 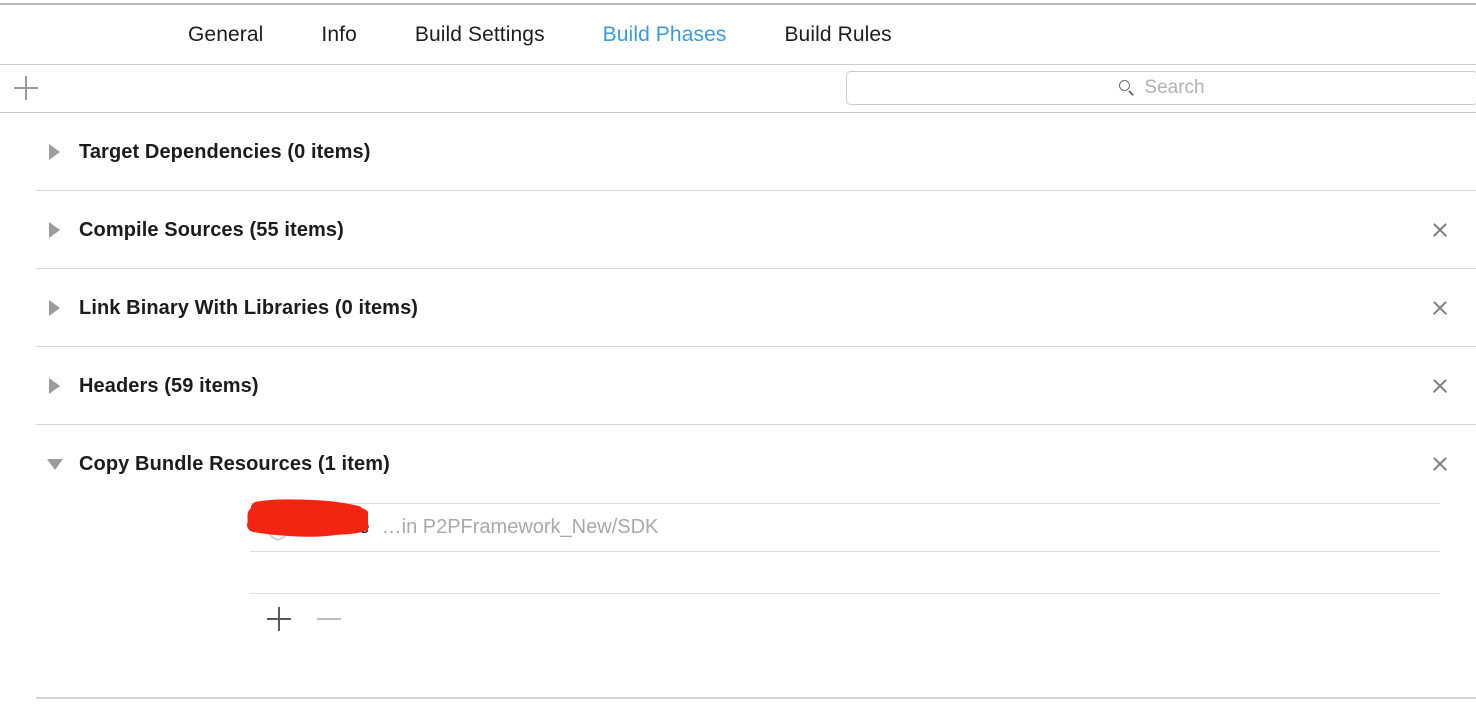 What do you see at coordinates (520, 527) in the screenshot?
I see `resource-file-path: …in P2PFramework_New/SDK` at bounding box center [520, 527].